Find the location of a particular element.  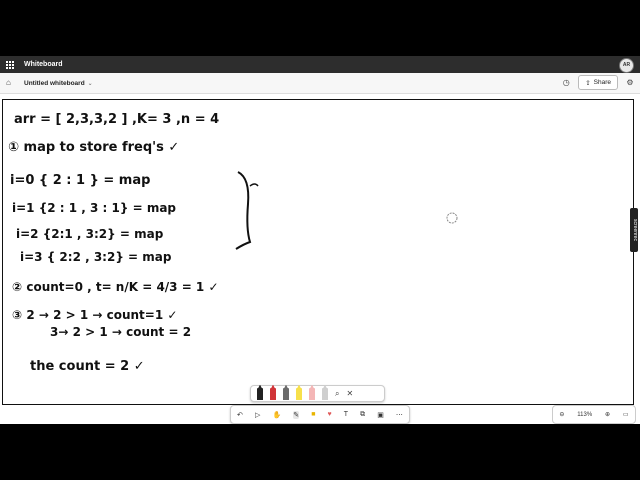

app-launcher-icon is located at coordinates (10, 64).